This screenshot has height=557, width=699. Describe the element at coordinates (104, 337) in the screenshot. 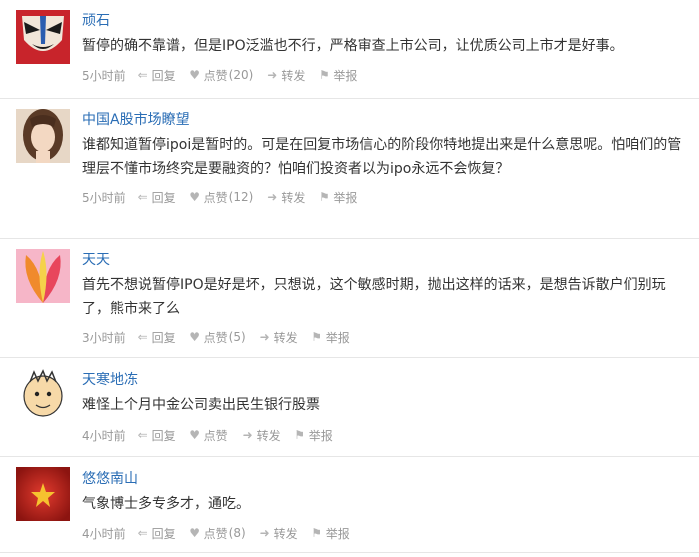

I see `timestamp: 3小时前` at that location.